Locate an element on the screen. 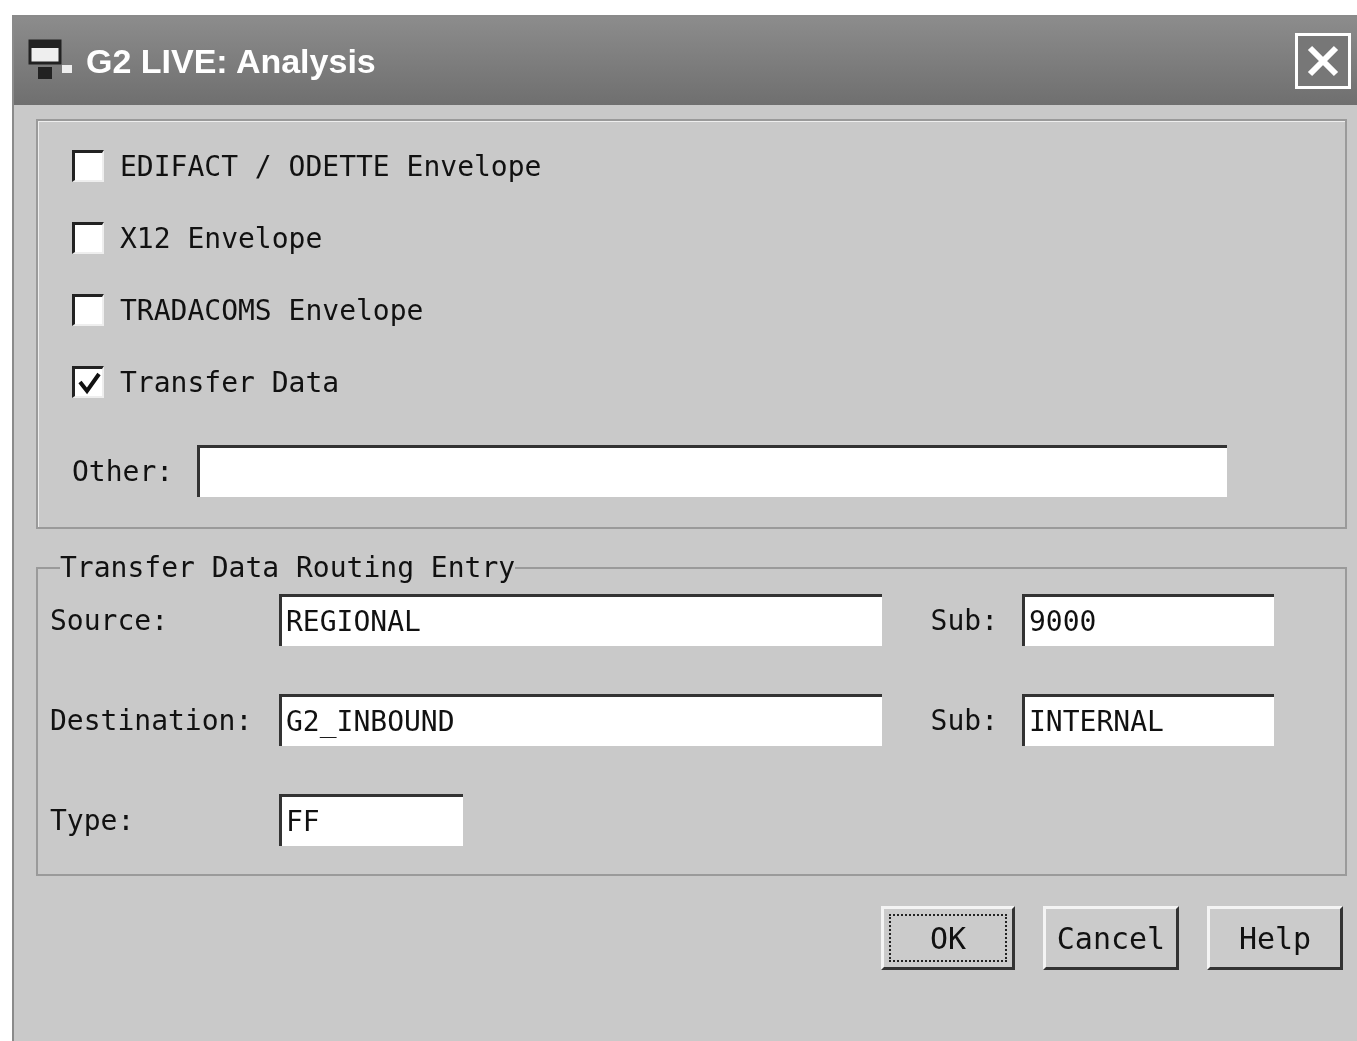 Image resolution: width=1357 pixels, height=1041 pixels. checkbox-label: X12 Envelope is located at coordinates (221, 238).